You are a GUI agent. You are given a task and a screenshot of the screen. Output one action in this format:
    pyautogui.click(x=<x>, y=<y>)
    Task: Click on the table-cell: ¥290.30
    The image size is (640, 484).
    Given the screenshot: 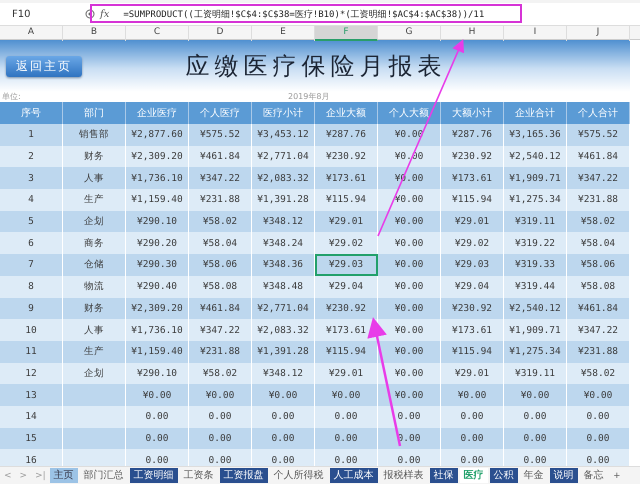 What is the action you would take?
    pyautogui.click(x=157, y=265)
    